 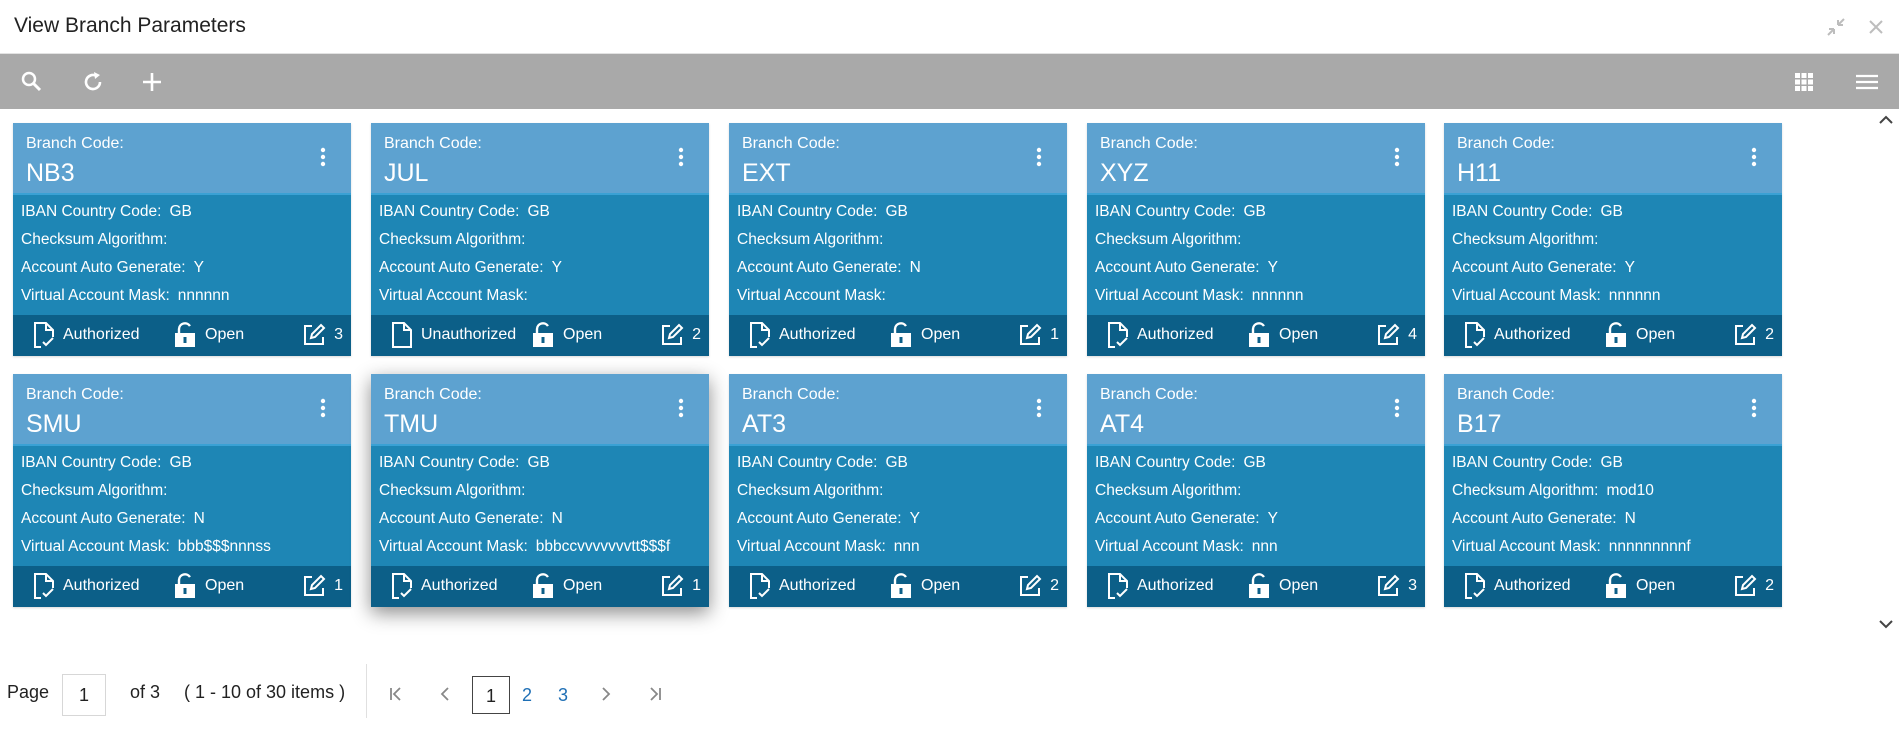 I want to click on edit-icon, so click(x=1392, y=335).